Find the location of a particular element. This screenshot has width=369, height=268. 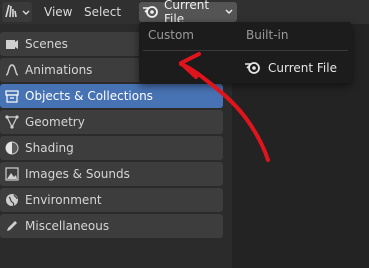

shading-sphere-icon is located at coordinates (12, 148).